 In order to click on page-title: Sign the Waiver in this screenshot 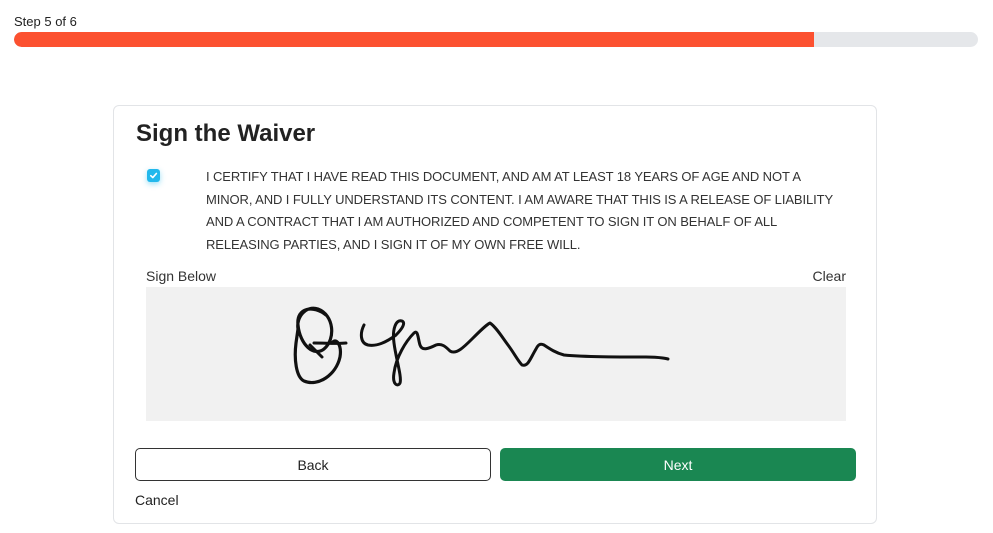, I will do `click(226, 133)`.